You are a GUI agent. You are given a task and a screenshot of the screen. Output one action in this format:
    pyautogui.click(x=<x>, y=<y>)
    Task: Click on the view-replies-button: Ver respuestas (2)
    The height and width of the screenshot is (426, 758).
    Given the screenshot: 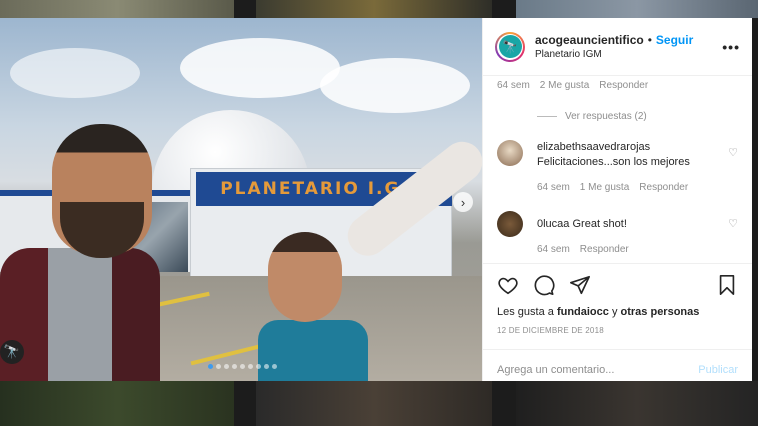 What is the action you would take?
    pyautogui.click(x=637, y=116)
    